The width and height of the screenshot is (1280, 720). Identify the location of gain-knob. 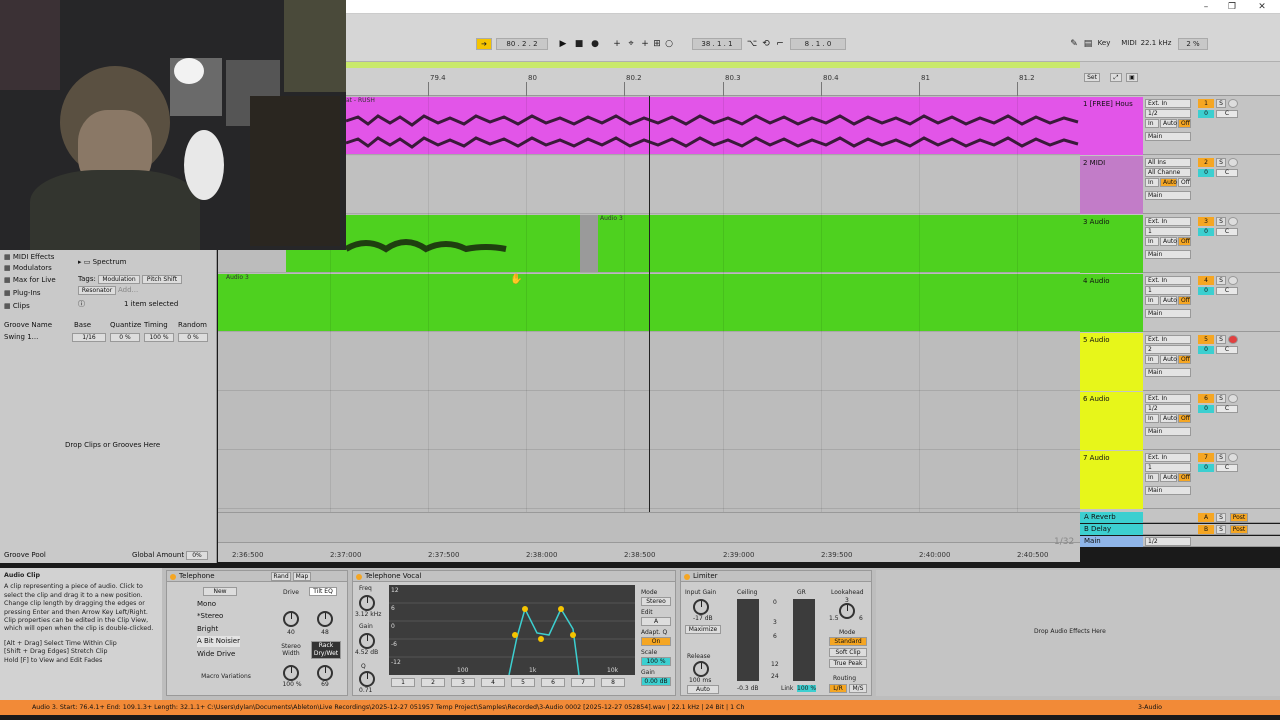
(367, 641).